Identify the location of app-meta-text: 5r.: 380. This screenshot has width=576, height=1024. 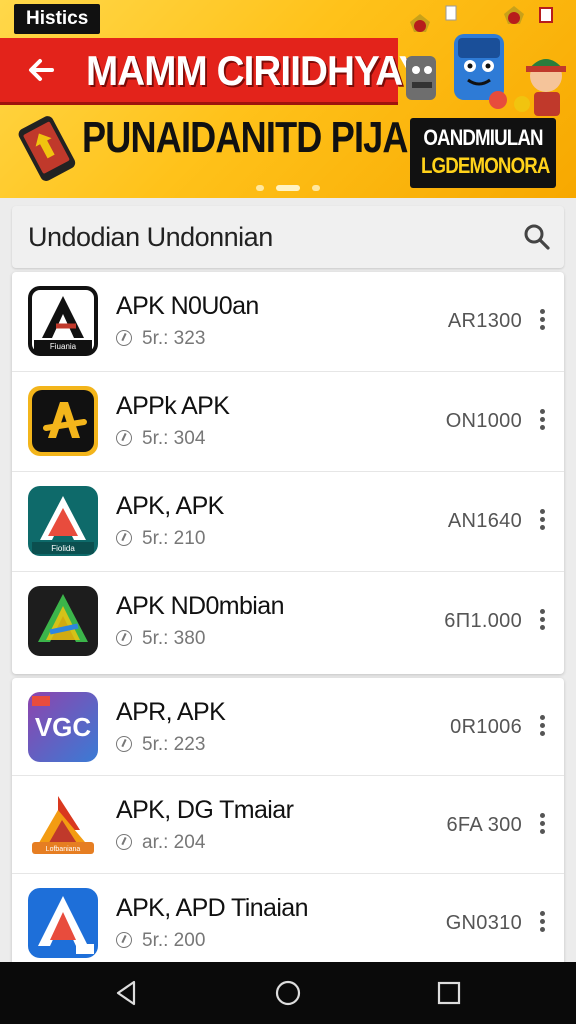
(174, 638).